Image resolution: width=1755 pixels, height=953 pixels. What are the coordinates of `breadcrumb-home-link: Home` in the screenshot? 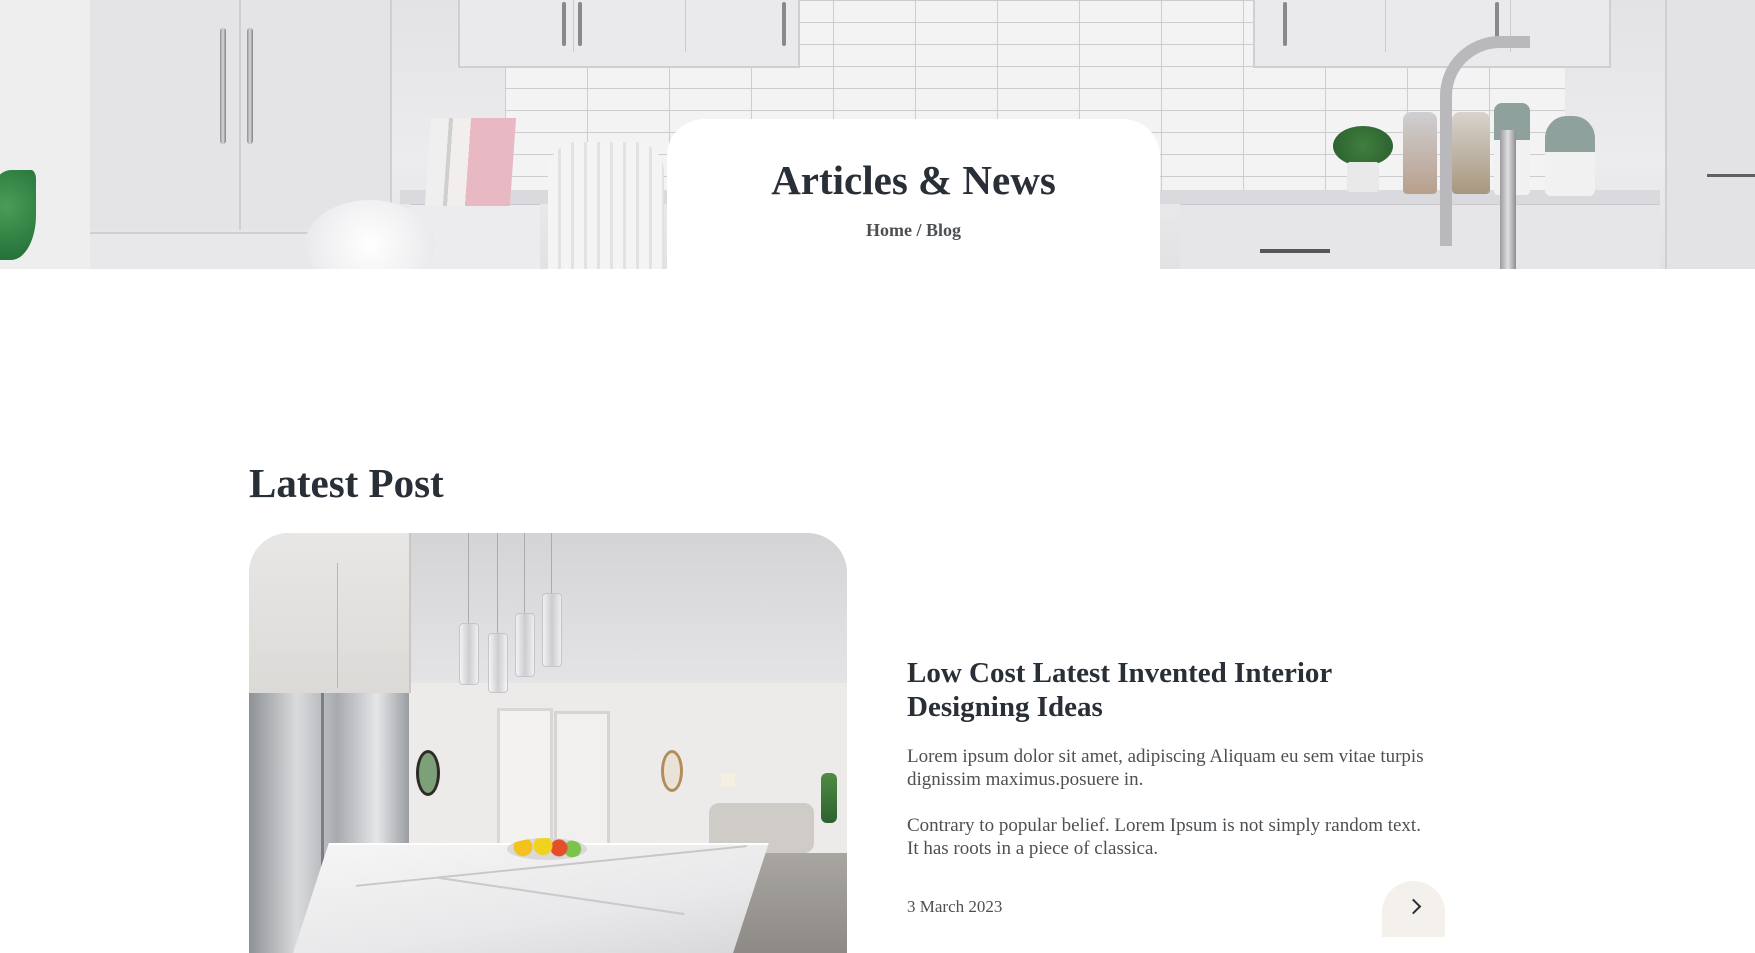 It's located at (889, 230).